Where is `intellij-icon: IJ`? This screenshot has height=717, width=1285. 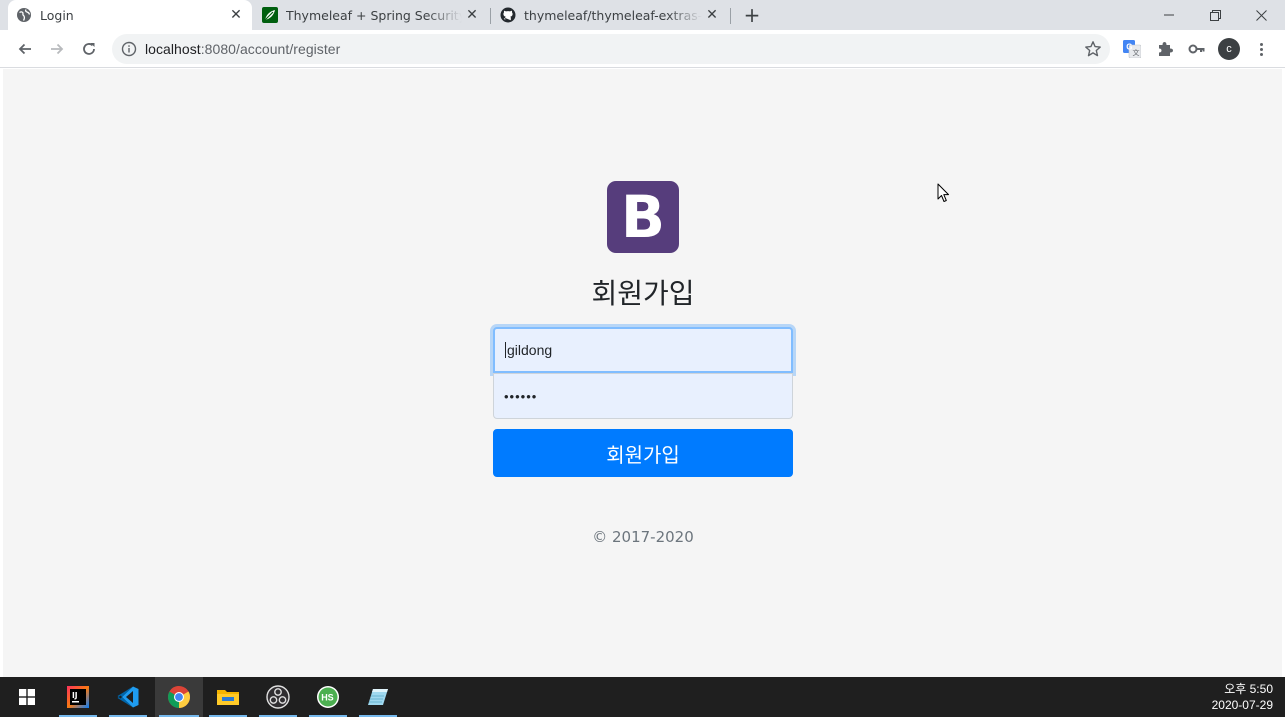
intellij-icon: IJ is located at coordinates (78, 697).